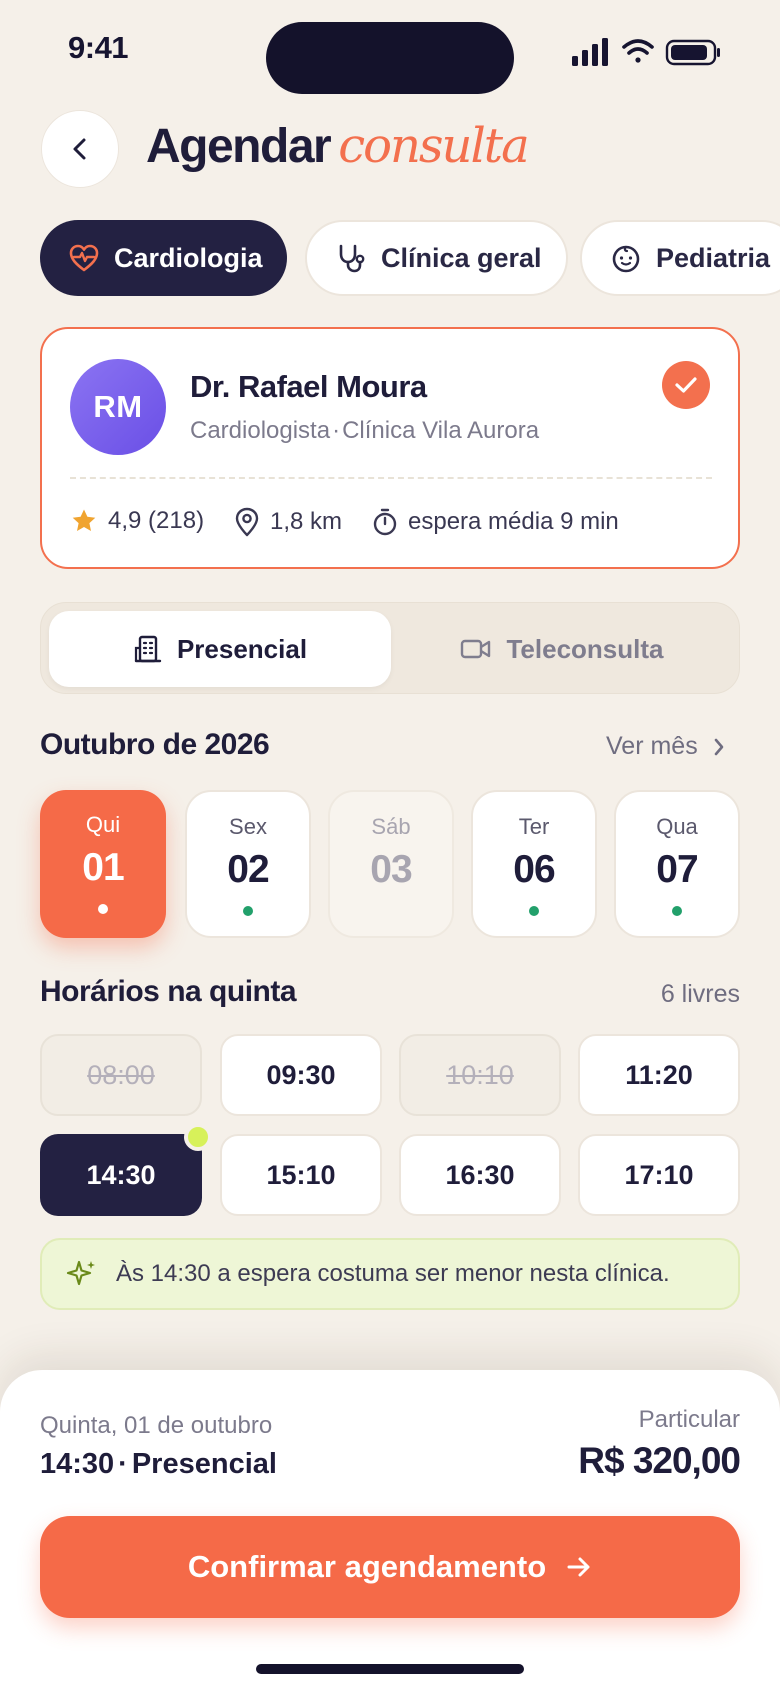 Image resolution: width=780 pixels, height=1688 pixels. Describe the element at coordinates (82, 1274) in the screenshot. I see `sparkle-icon` at that location.